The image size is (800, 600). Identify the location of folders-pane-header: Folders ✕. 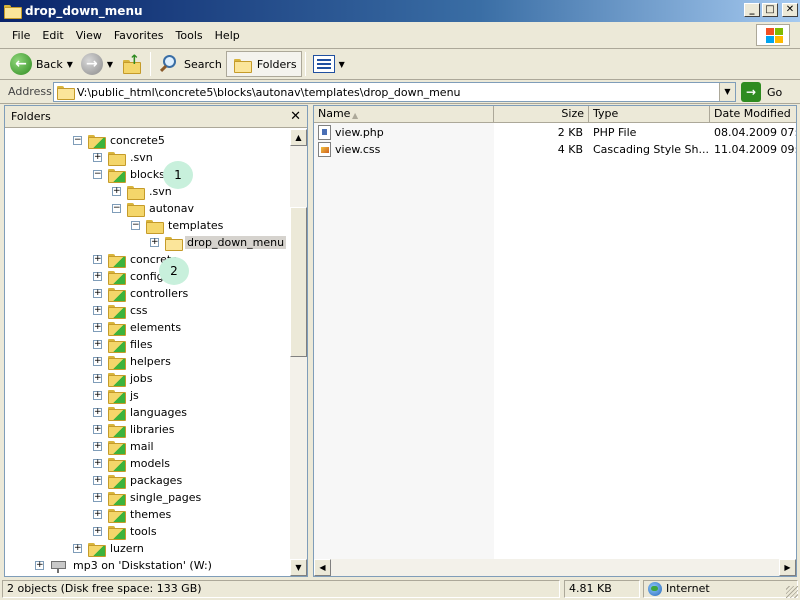
(156, 117).